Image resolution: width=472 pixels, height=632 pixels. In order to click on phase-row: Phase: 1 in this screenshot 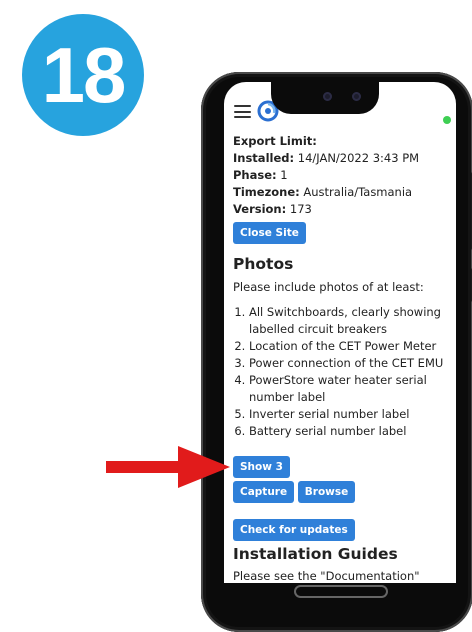, I will do `click(343, 175)`.